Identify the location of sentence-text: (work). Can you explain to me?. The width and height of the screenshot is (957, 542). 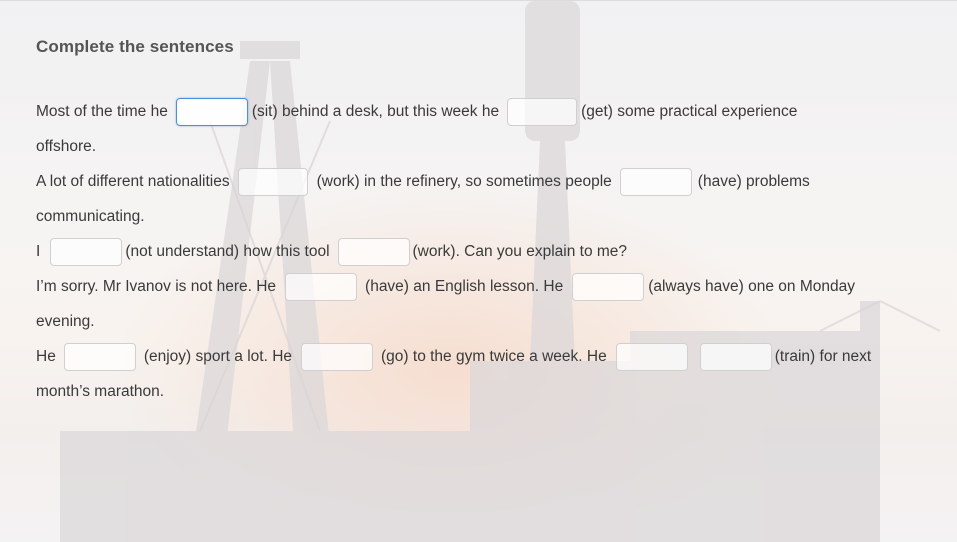
(520, 251).